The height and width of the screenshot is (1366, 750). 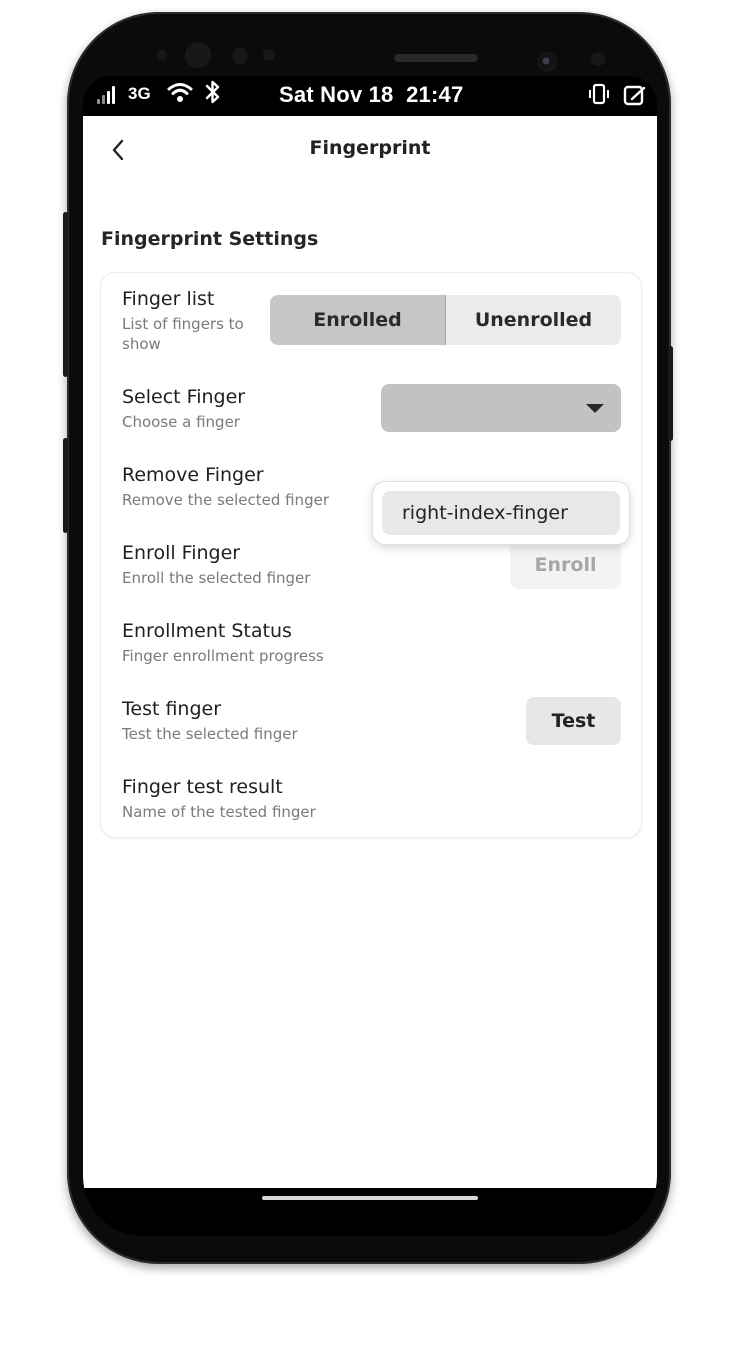 I want to click on finger-list-subtitle: List of fingers to show, so click(x=183, y=334).